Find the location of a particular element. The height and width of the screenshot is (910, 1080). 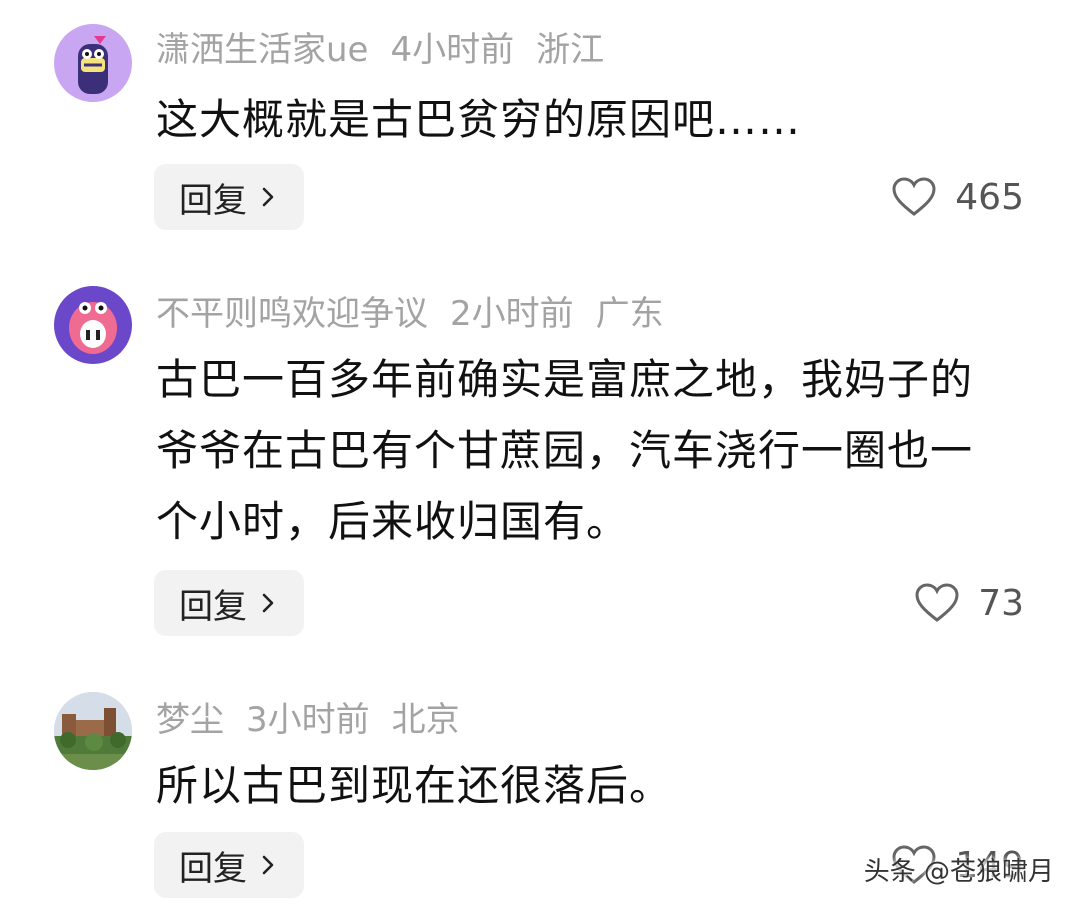

like-button: 465 is located at coordinates (957, 197).